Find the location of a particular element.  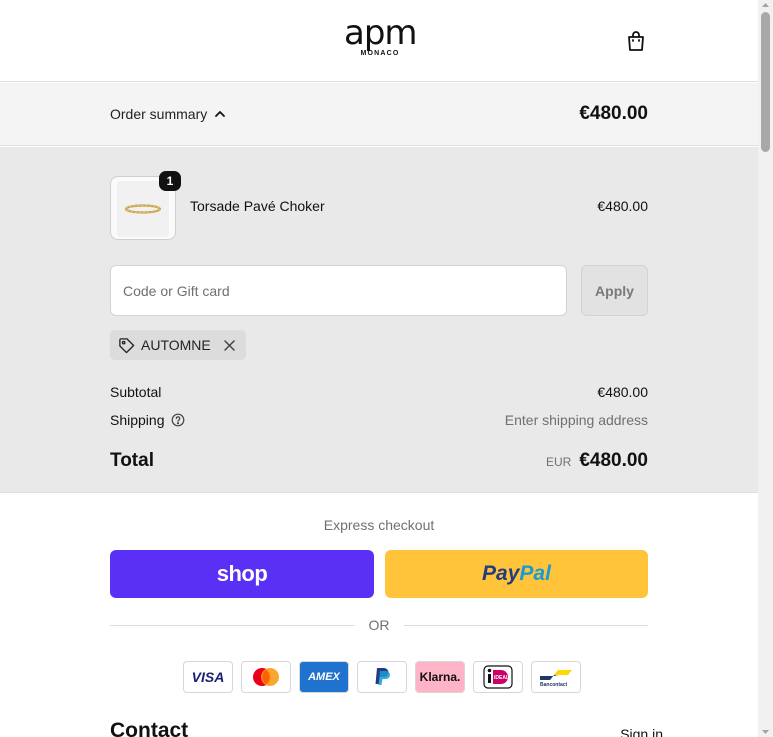

order-summary-label-wrap: Order summary is located at coordinates (168, 114).